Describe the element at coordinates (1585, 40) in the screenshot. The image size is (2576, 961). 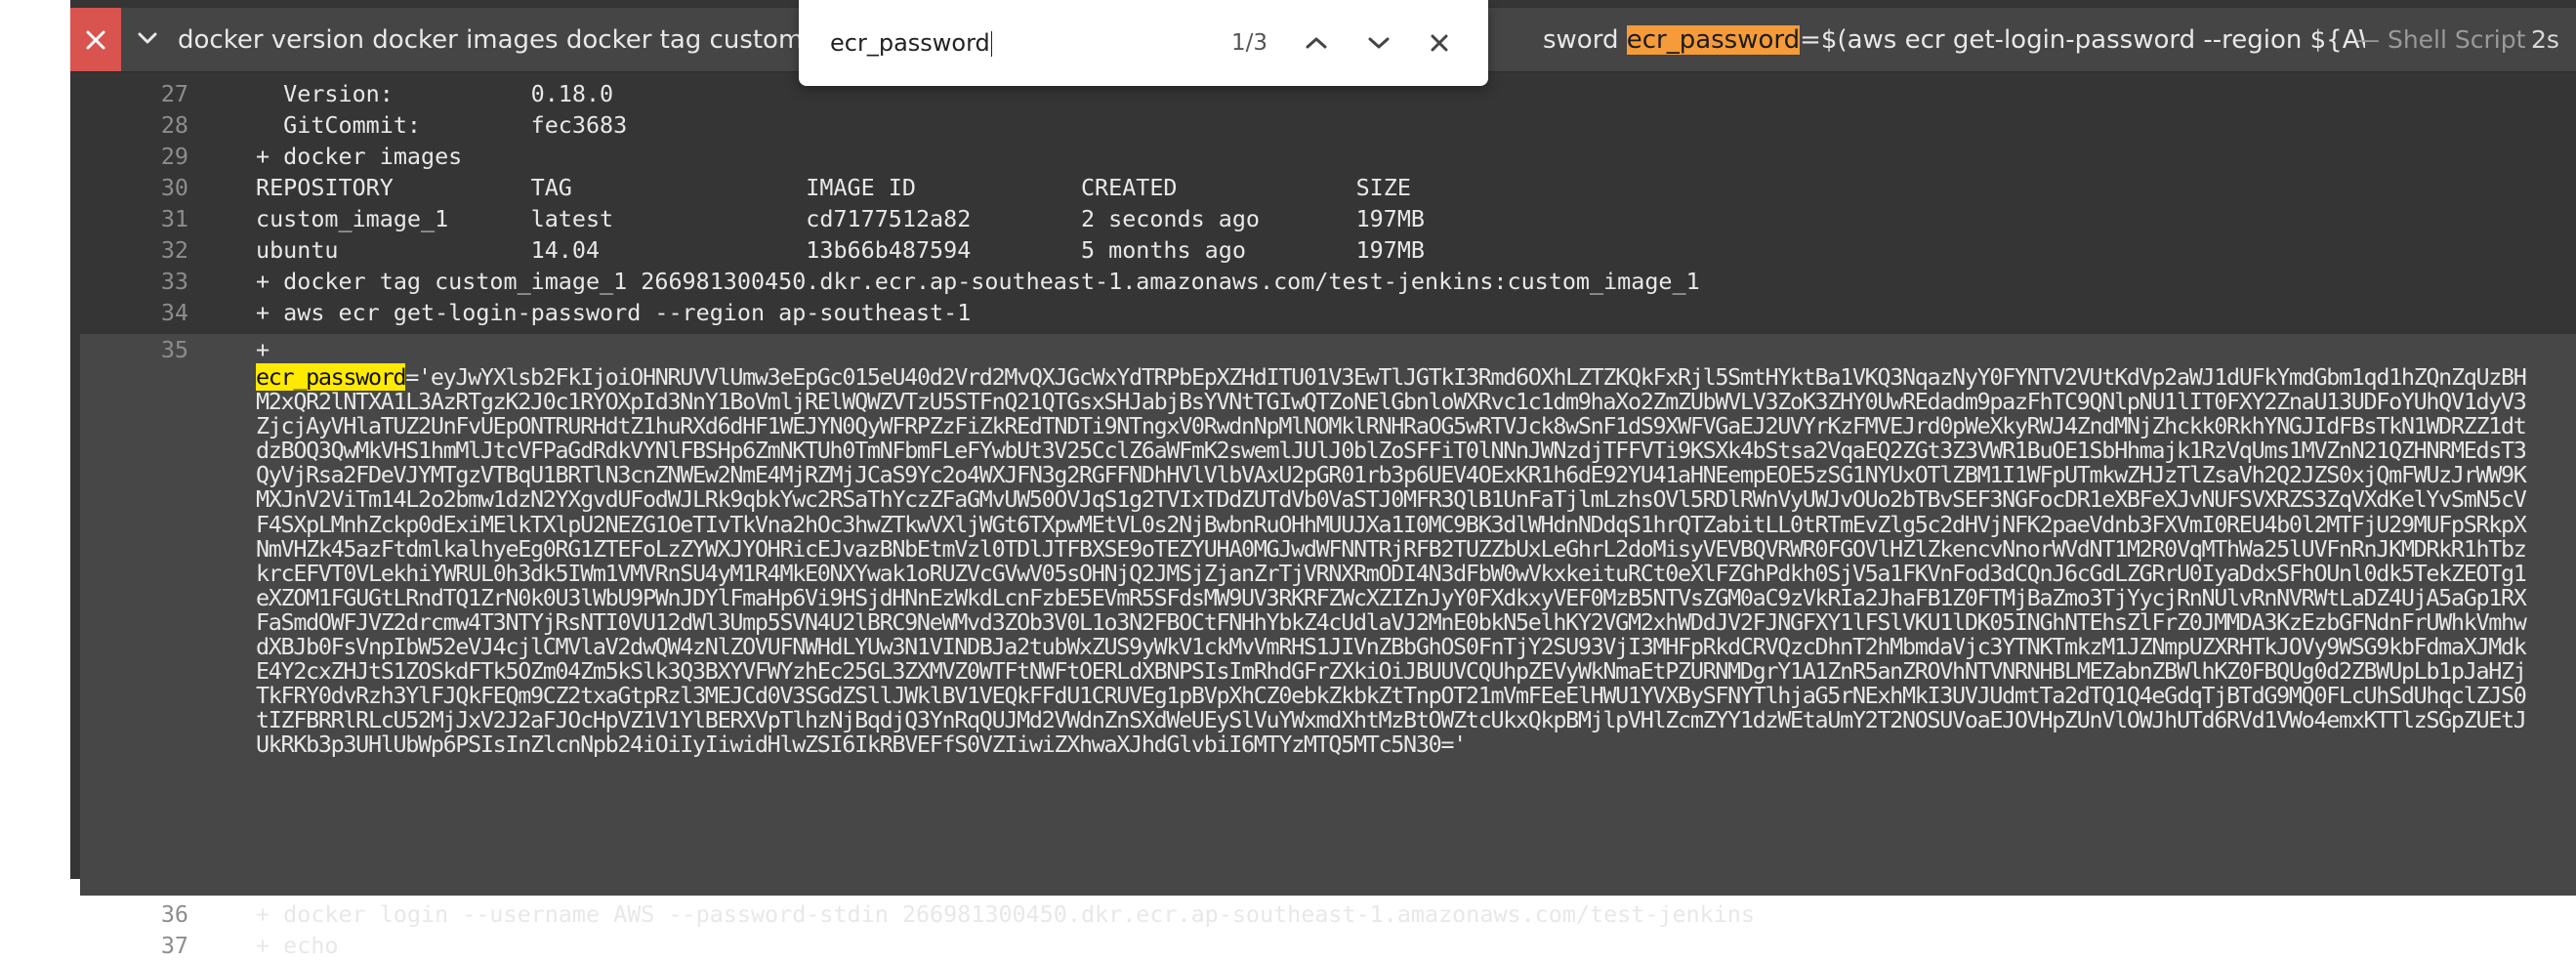
I see `step-command-prefix: sword` at that location.